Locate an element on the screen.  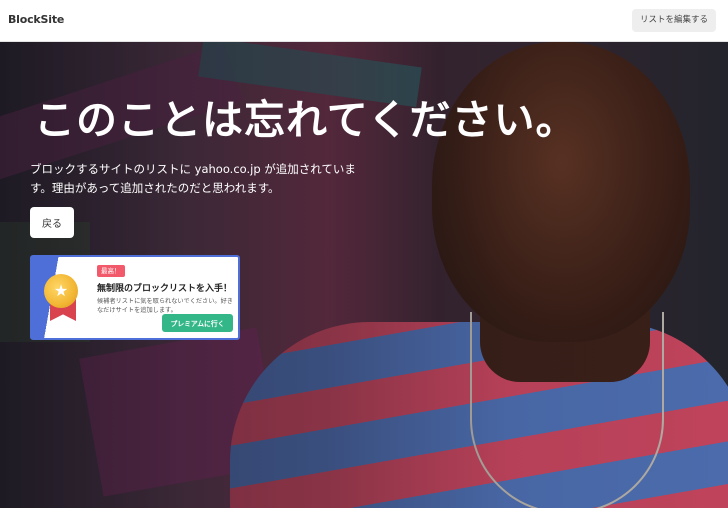
blocksite-logo: BlockSite is located at coordinates (36, 19).